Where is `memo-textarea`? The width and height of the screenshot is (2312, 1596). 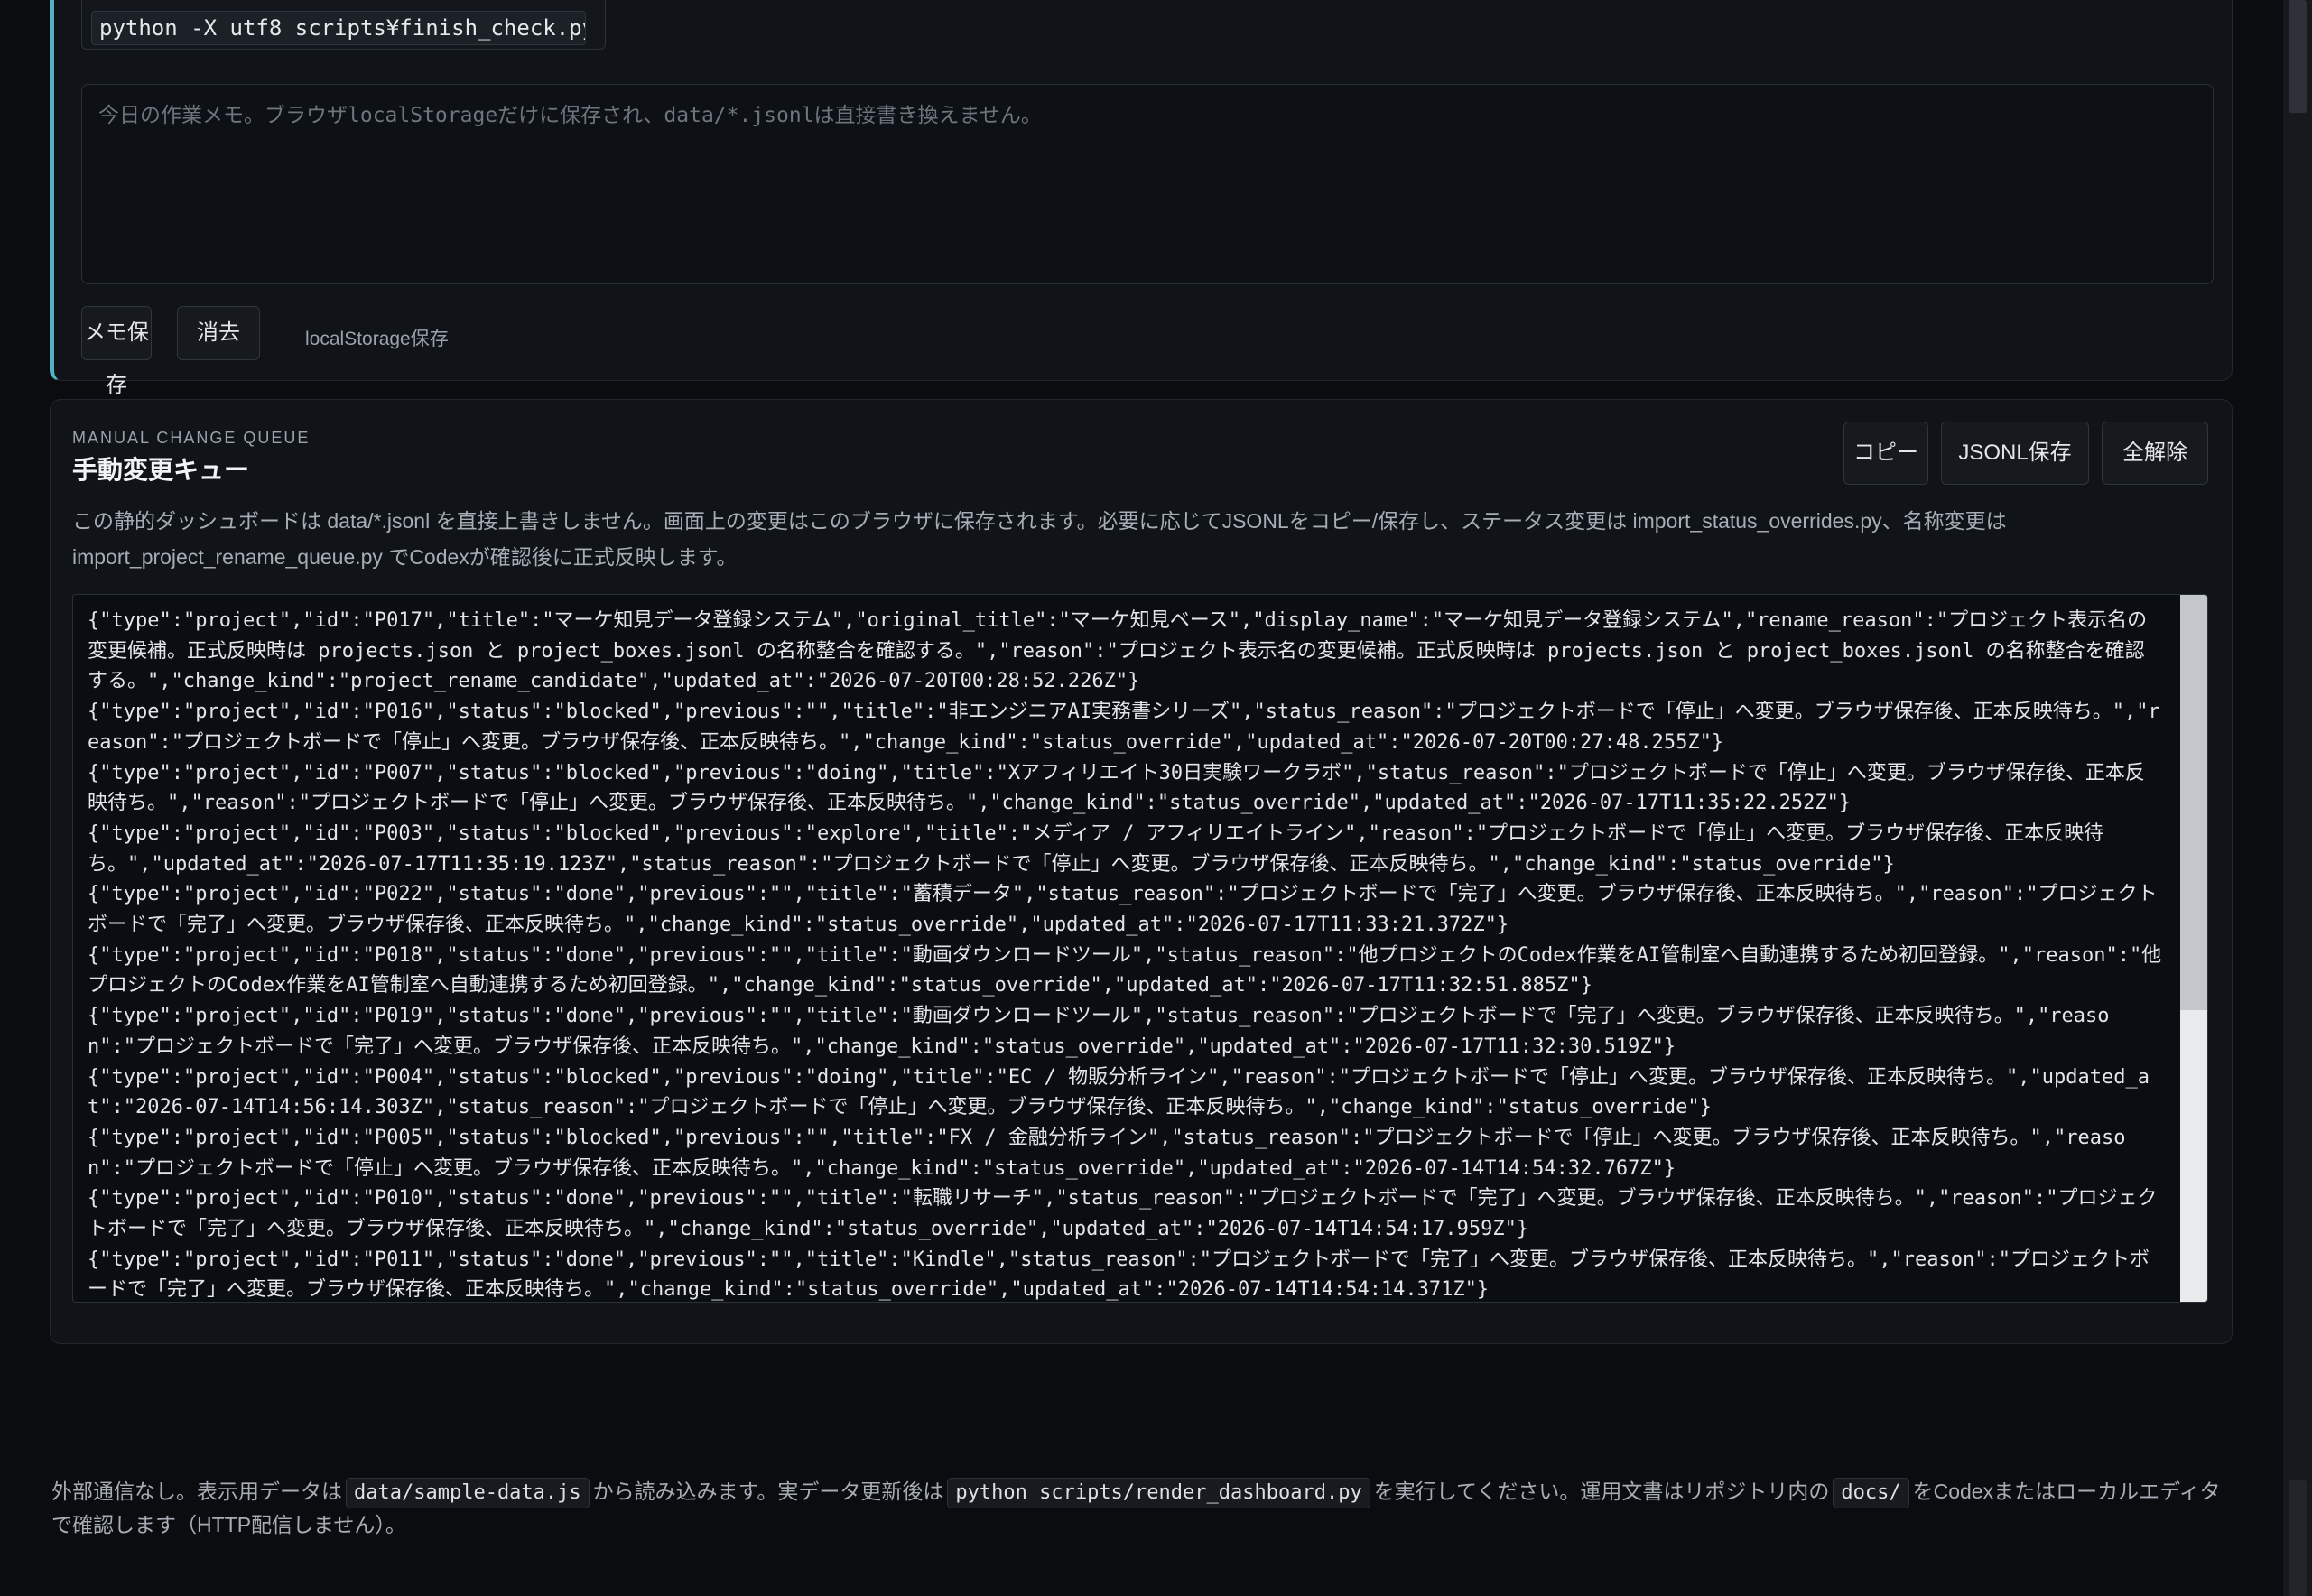
memo-textarea is located at coordinates (1147, 184).